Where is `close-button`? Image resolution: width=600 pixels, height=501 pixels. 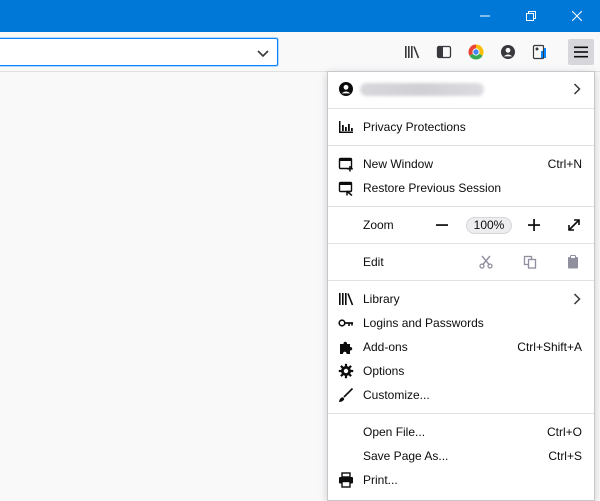 close-button is located at coordinates (577, 16).